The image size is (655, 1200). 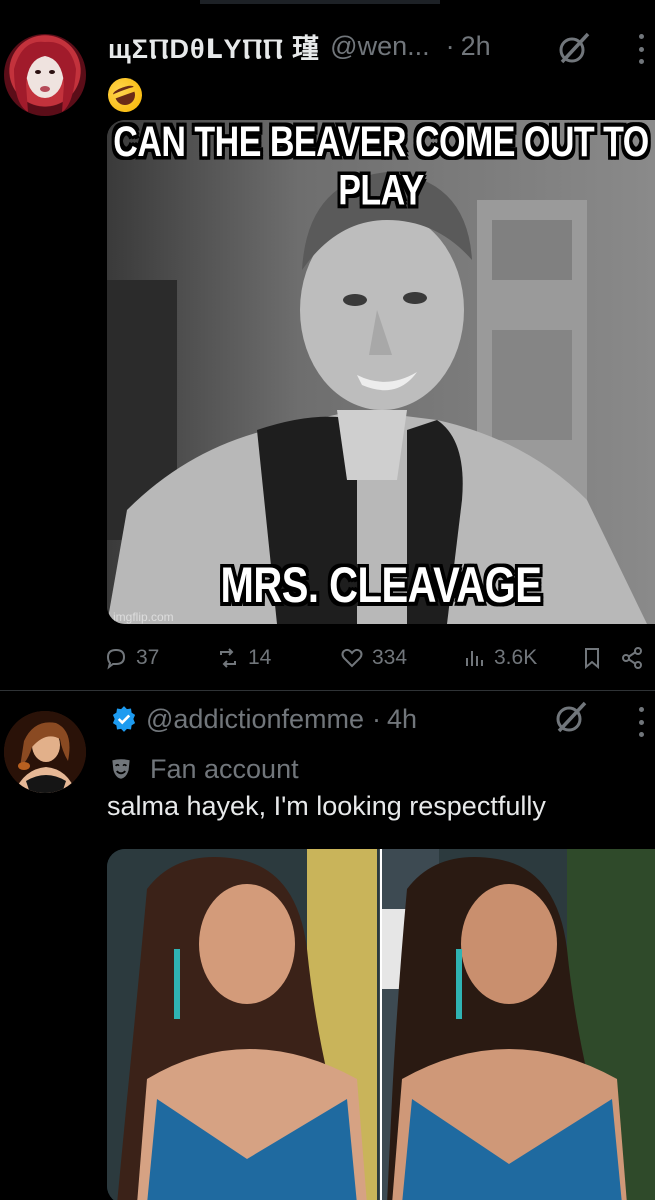 What do you see at coordinates (352, 658) in the screenshot?
I see `heart-icon` at bounding box center [352, 658].